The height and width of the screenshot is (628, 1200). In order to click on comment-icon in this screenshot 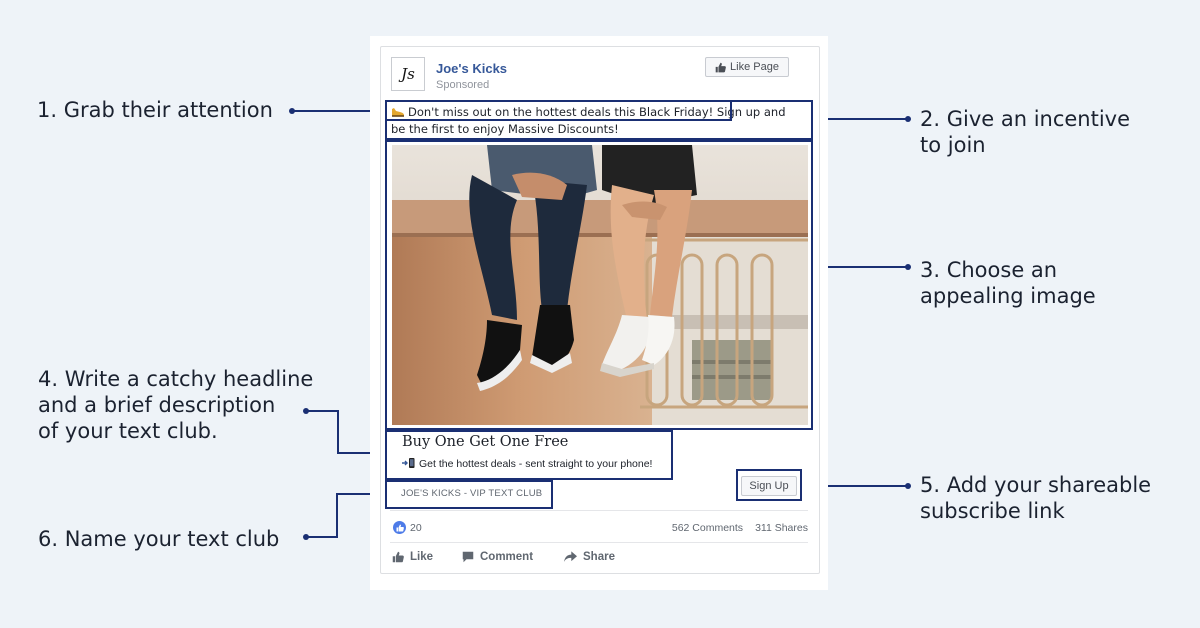, I will do `click(468, 557)`.